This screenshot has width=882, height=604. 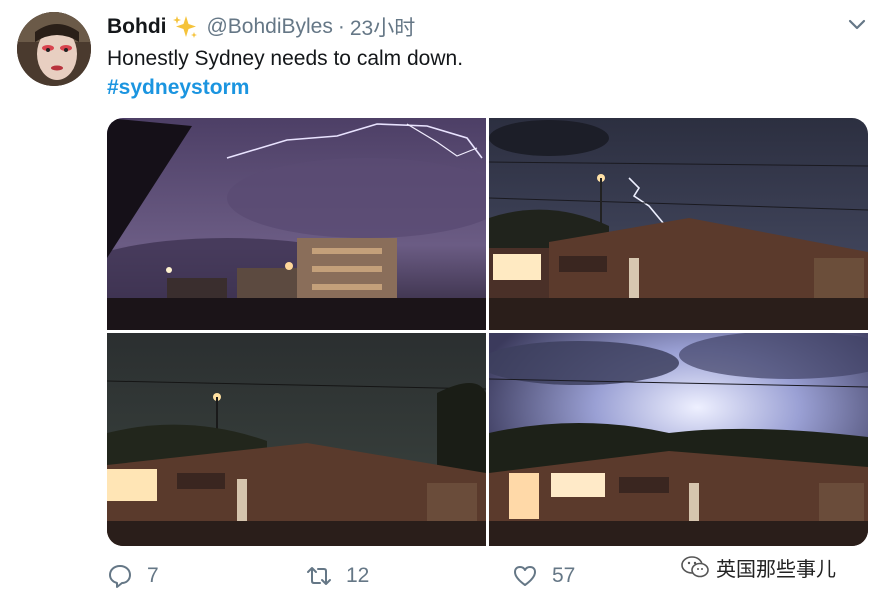 I want to click on like-button: 57, so click(x=543, y=576).